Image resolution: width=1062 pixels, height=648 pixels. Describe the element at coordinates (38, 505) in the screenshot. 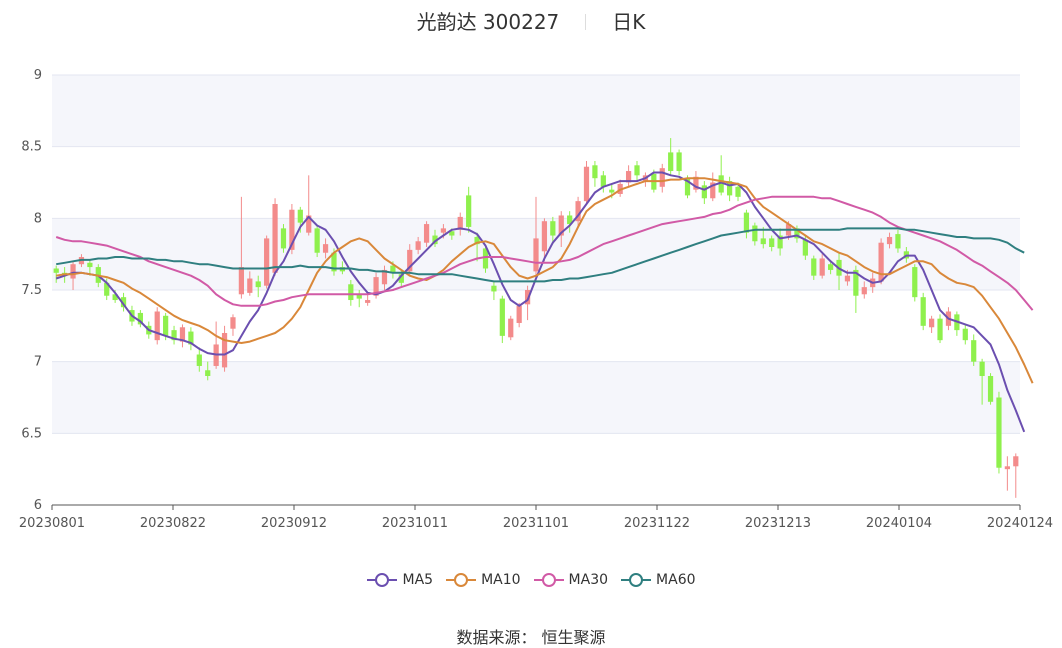

I see `y-tick-label: 6` at that location.